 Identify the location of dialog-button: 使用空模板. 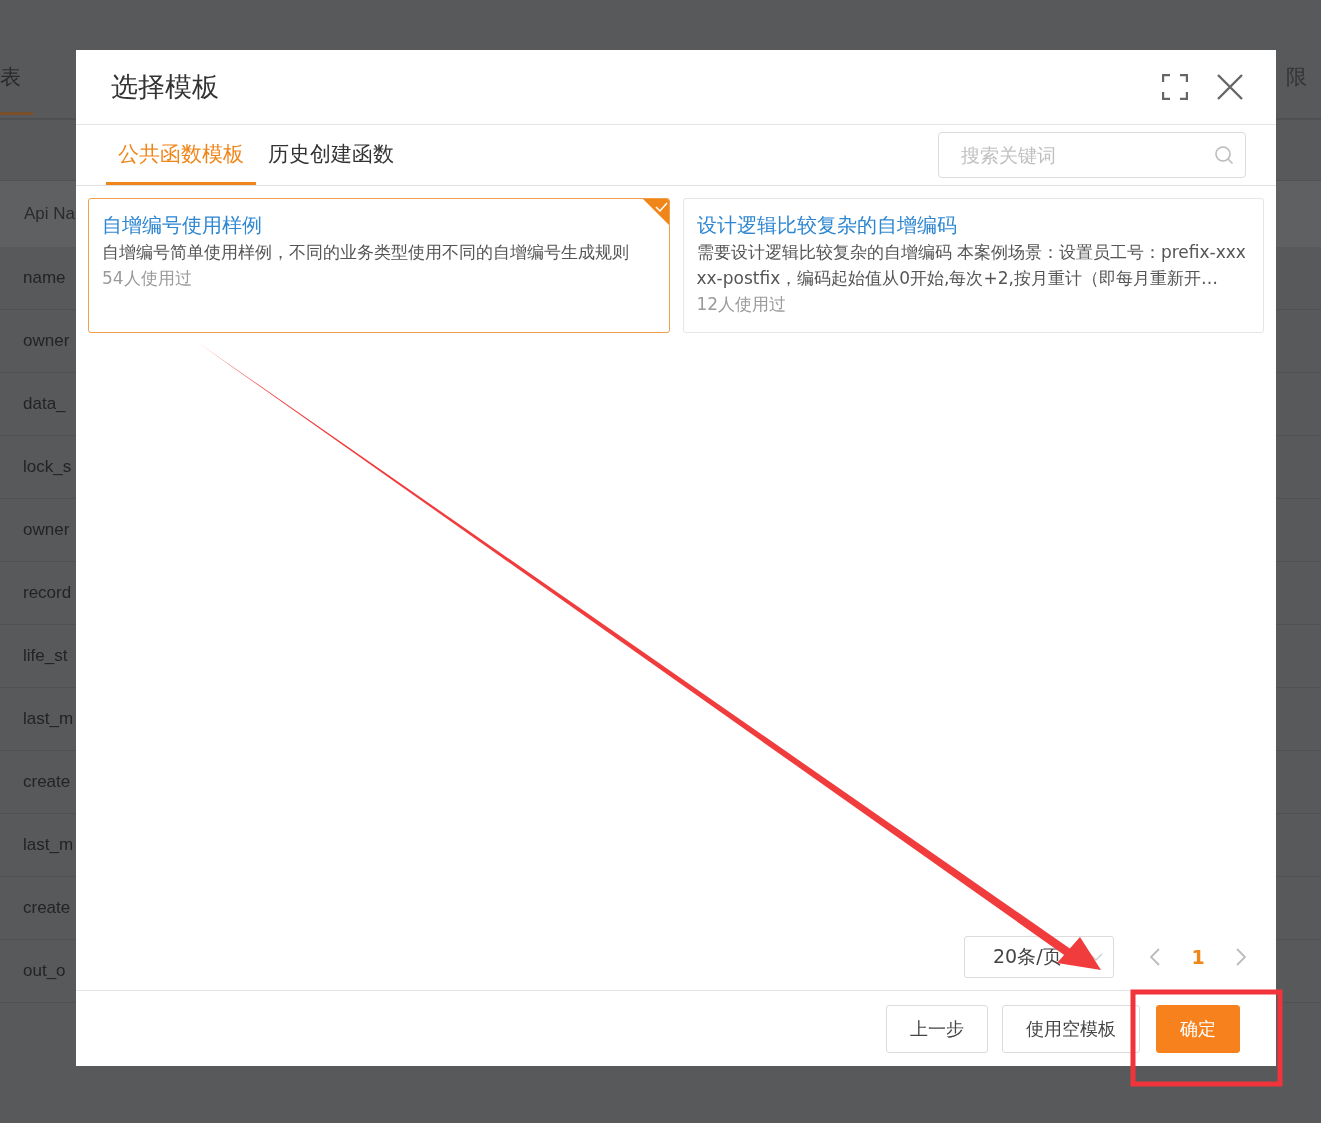
(1071, 1028).